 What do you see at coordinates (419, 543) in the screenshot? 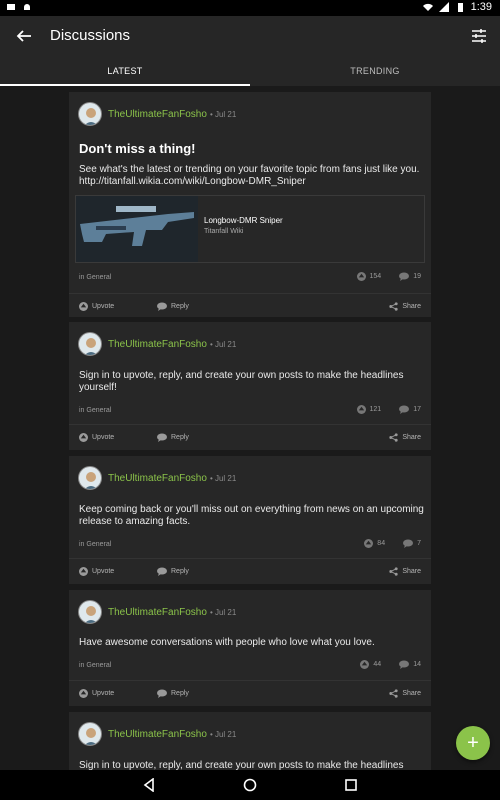
I see `reply-count: 7` at bounding box center [419, 543].